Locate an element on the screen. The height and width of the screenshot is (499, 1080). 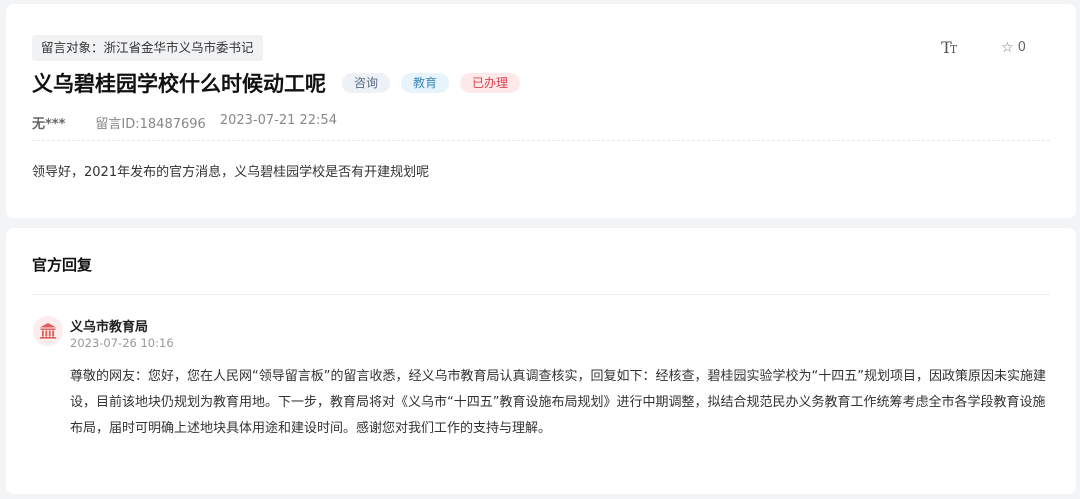
title-row: 义乌碧桂园学校什么时候动工呢 咨询 教育 已办理 is located at coordinates (281, 83).